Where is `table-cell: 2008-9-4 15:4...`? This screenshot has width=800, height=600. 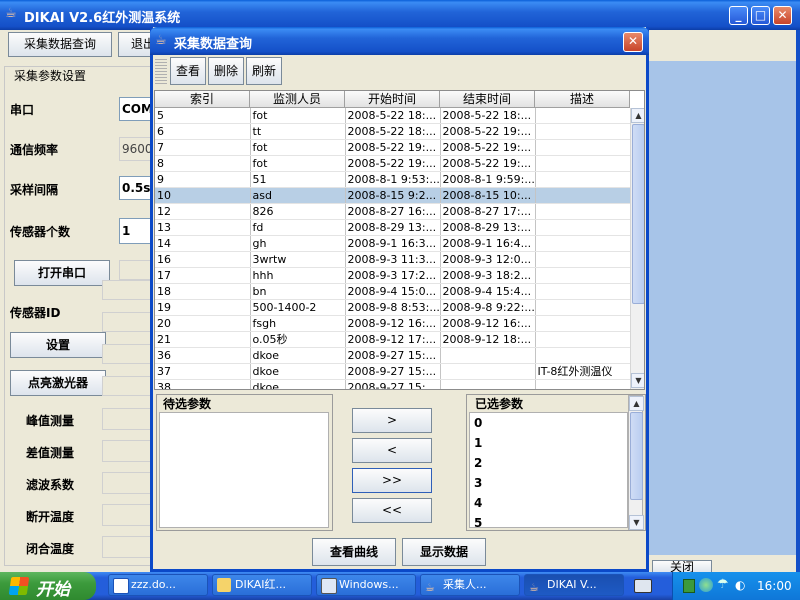 table-cell: 2008-9-4 15:4... is located at coordinates (488, 291).